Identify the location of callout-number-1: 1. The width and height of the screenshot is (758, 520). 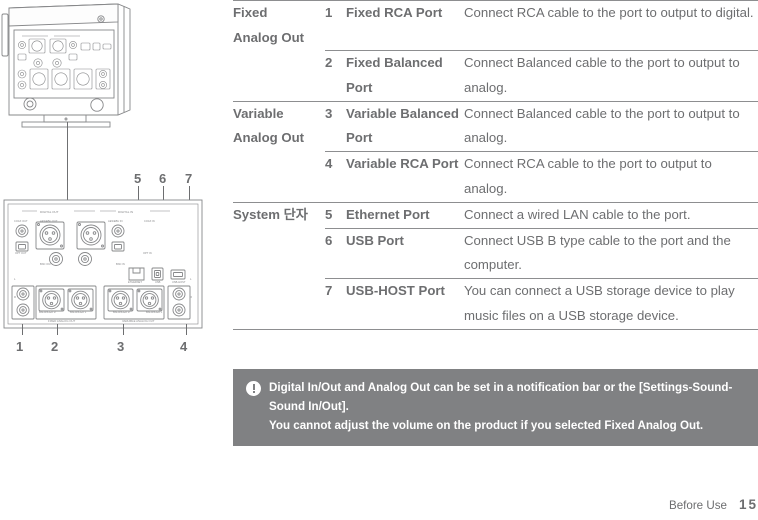
(20, 346).